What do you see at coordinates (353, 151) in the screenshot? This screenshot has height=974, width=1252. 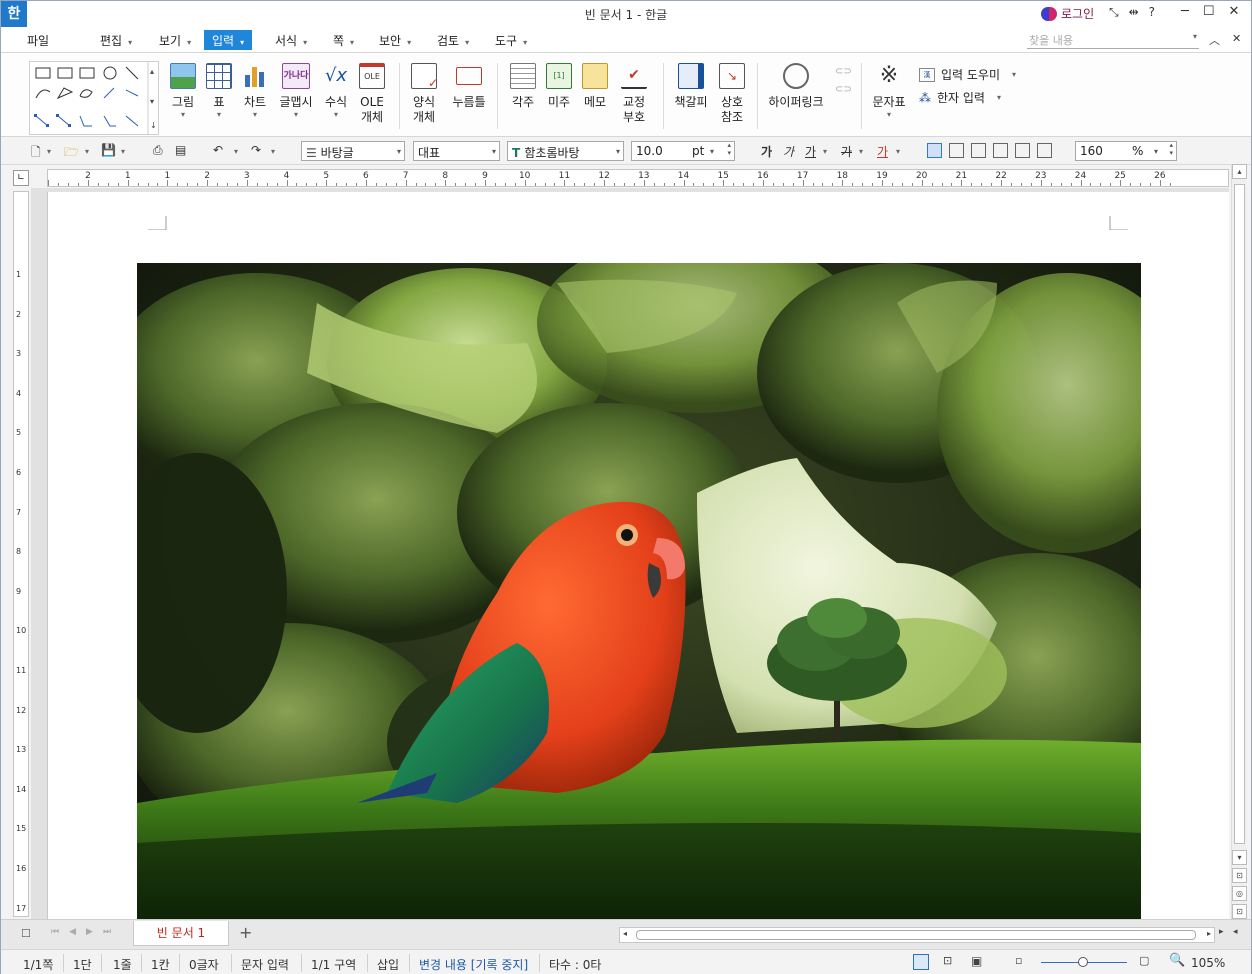 I see `style-select: ☰ 바탕글 ▾` at bounding box center [353, 151].